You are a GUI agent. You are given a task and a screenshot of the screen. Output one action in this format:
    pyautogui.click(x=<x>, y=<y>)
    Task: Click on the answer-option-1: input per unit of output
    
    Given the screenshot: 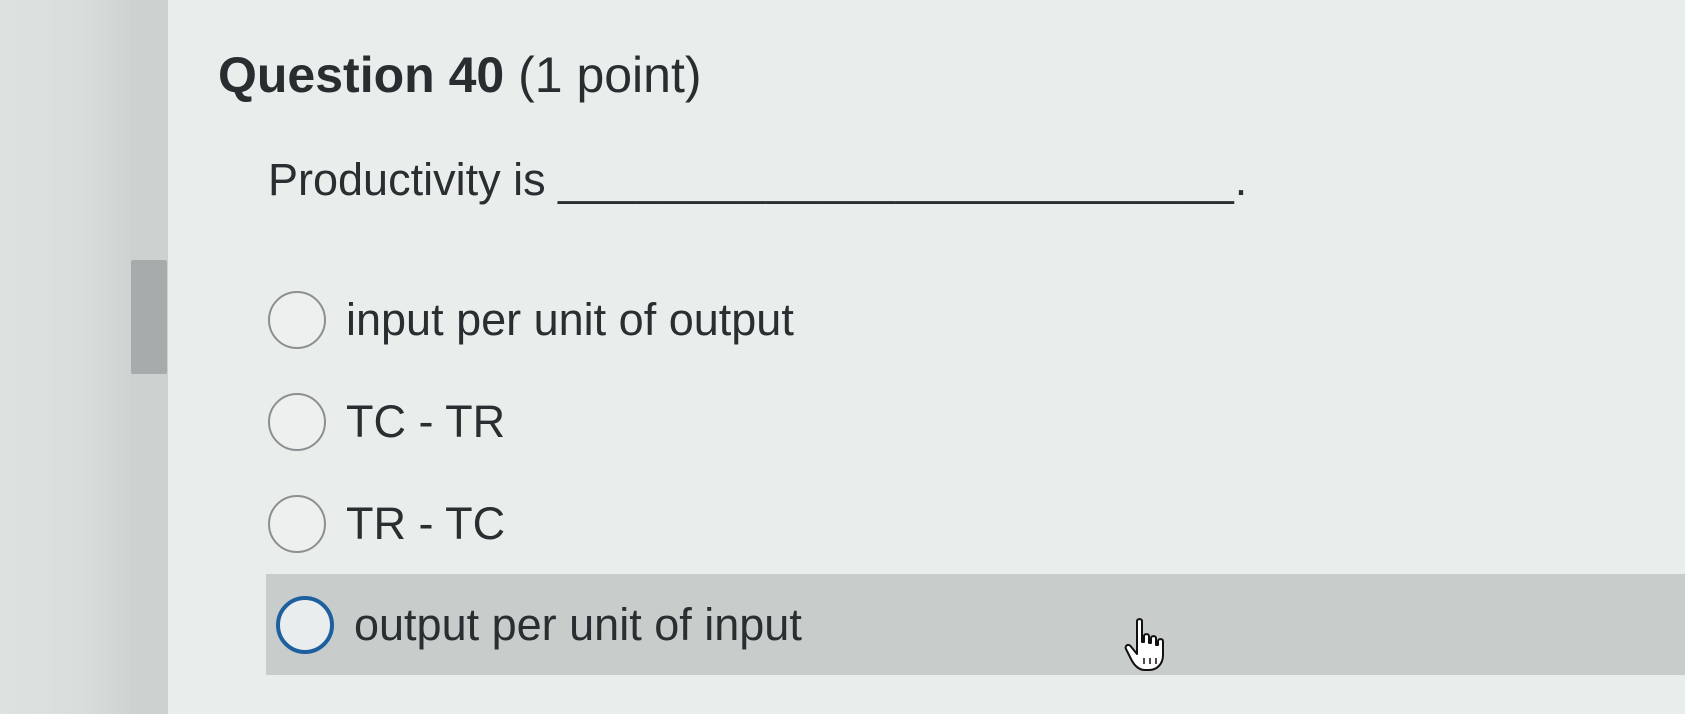 What is the action you would take?
    pyautogui.click(x=531, y=320)
    